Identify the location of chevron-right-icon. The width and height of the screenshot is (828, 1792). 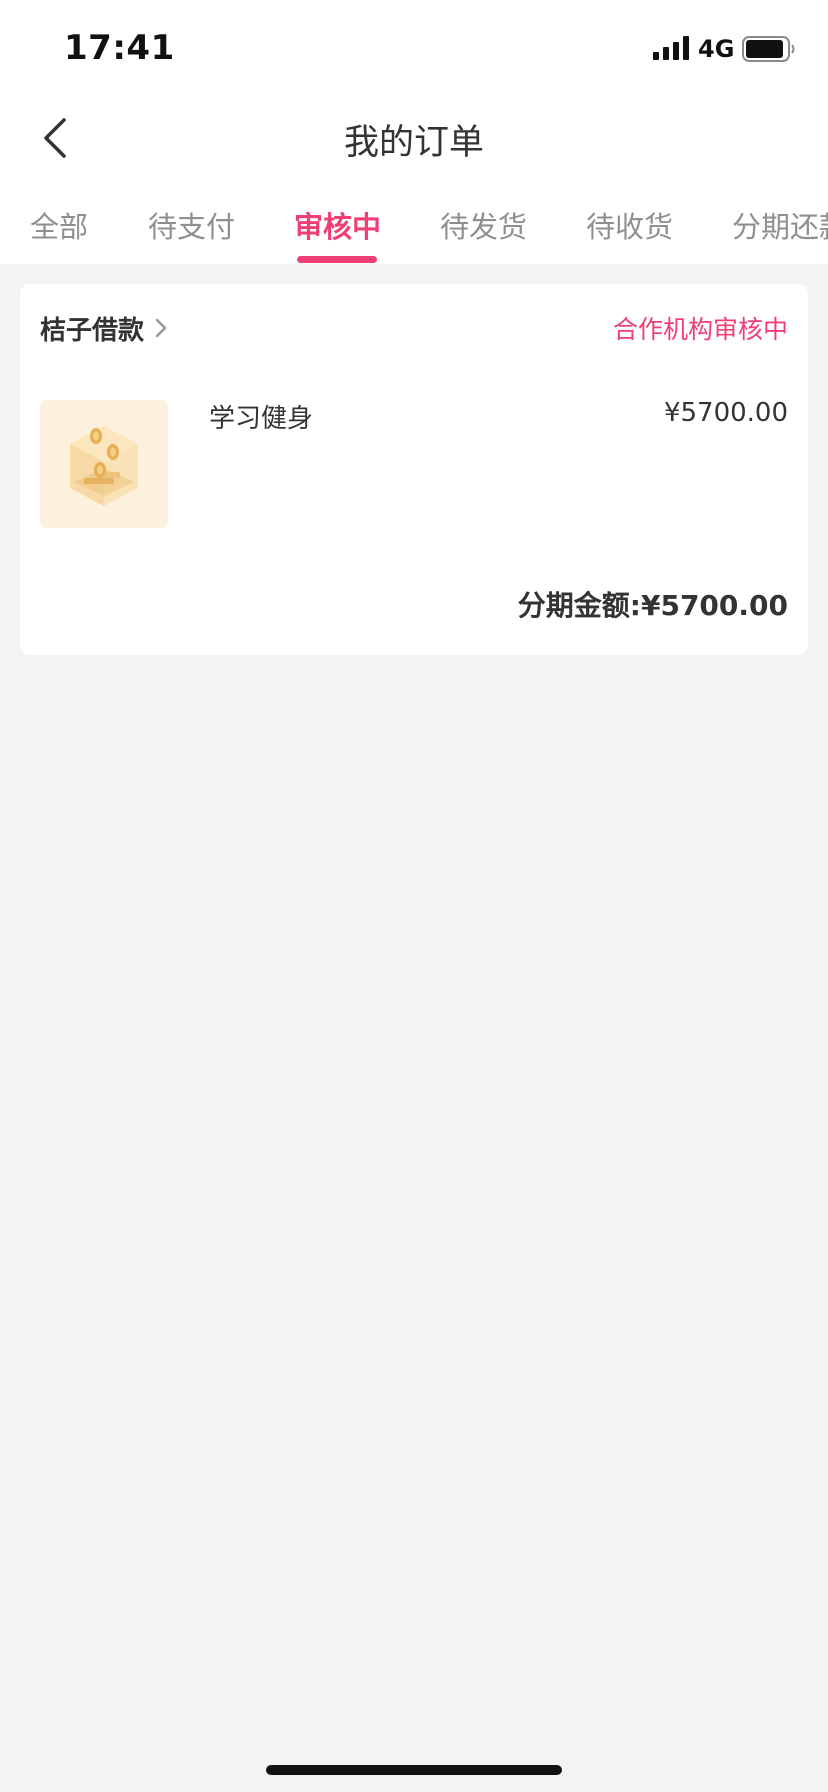
(161, 328).